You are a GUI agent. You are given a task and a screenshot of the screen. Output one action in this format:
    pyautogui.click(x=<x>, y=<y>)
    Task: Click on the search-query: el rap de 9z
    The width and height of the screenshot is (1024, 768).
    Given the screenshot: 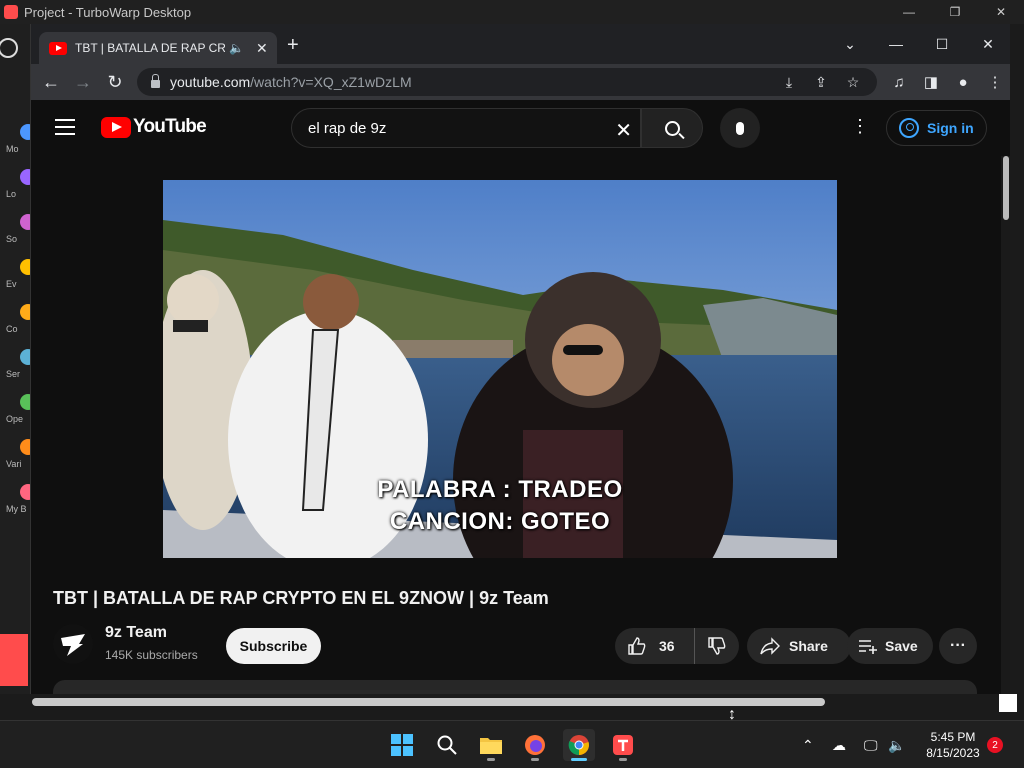 What is the action you would take?
    pyautogui.click(x=347, y=128)
    